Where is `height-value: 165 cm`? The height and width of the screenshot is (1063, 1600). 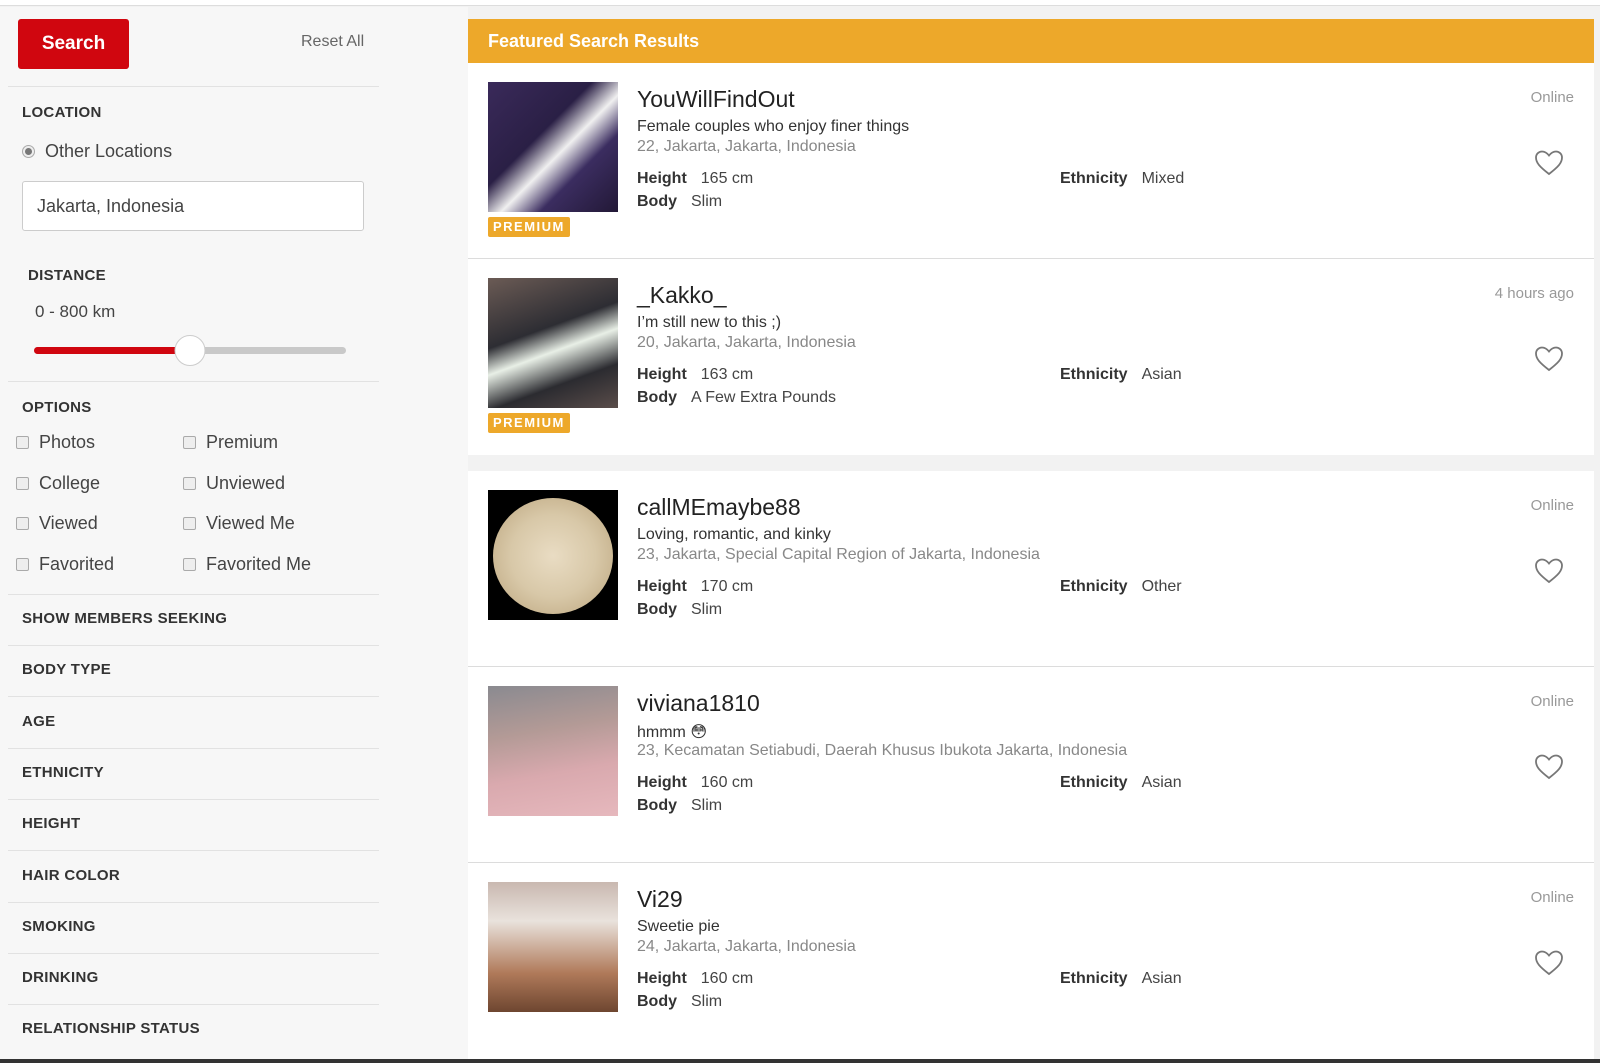 height-value: 165 cm is located at coordinates (727, 178).